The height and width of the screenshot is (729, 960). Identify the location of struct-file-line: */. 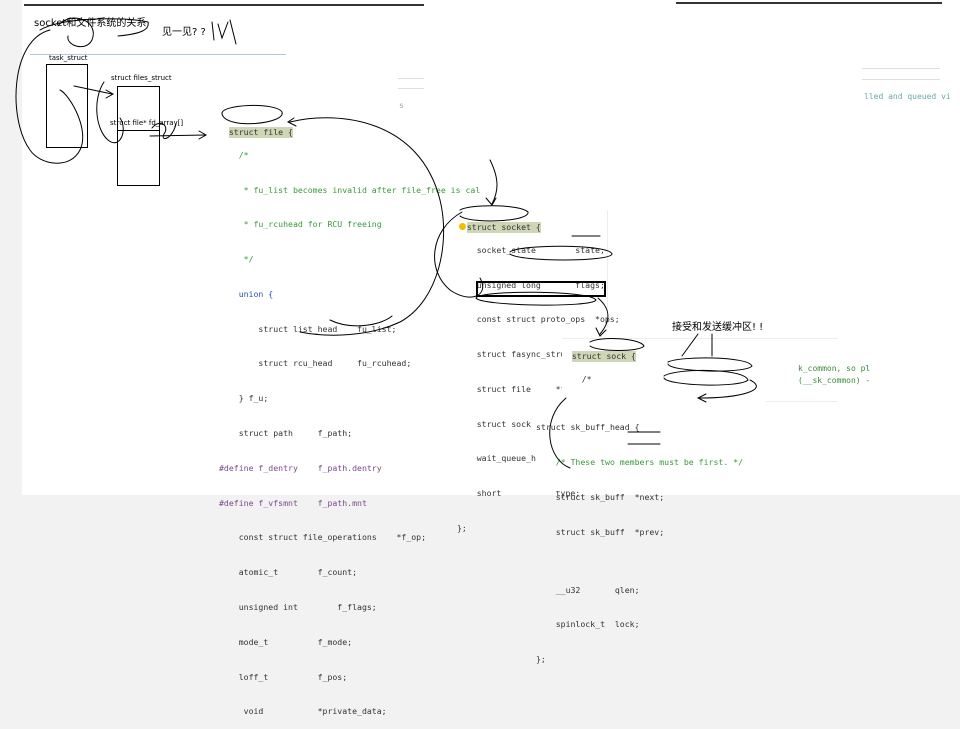
(236, 259).